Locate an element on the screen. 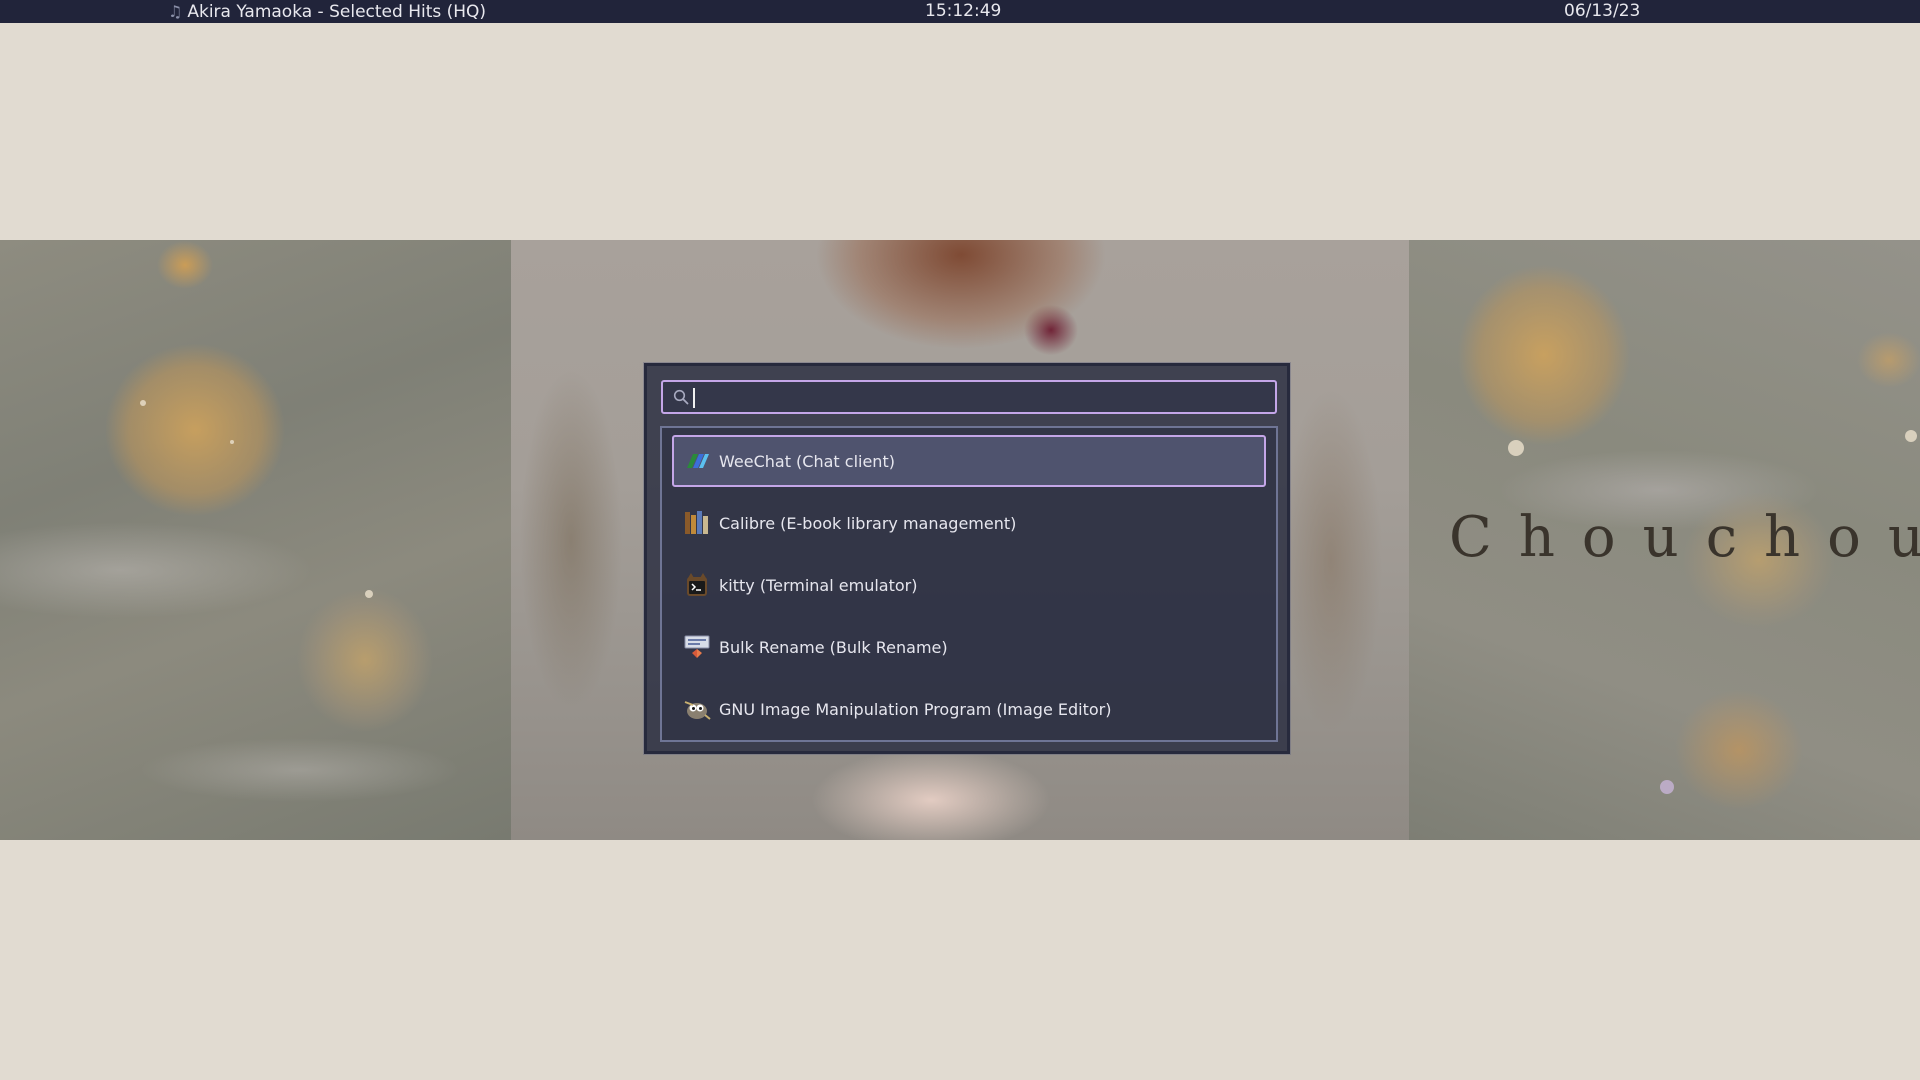 This screenshot has width=1920, height=1080. search-input is located at coordinates (984, 397).